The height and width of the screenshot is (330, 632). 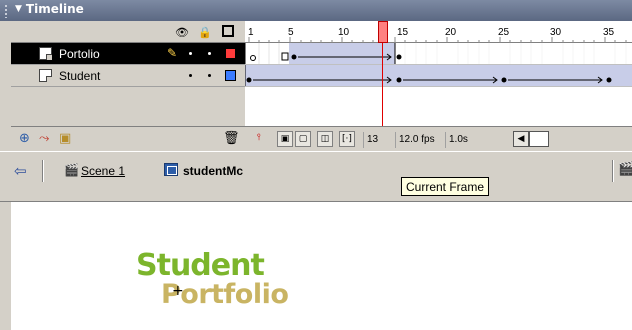 I want to click on ruler-tick-label: 35, so click(x=609, y=32).